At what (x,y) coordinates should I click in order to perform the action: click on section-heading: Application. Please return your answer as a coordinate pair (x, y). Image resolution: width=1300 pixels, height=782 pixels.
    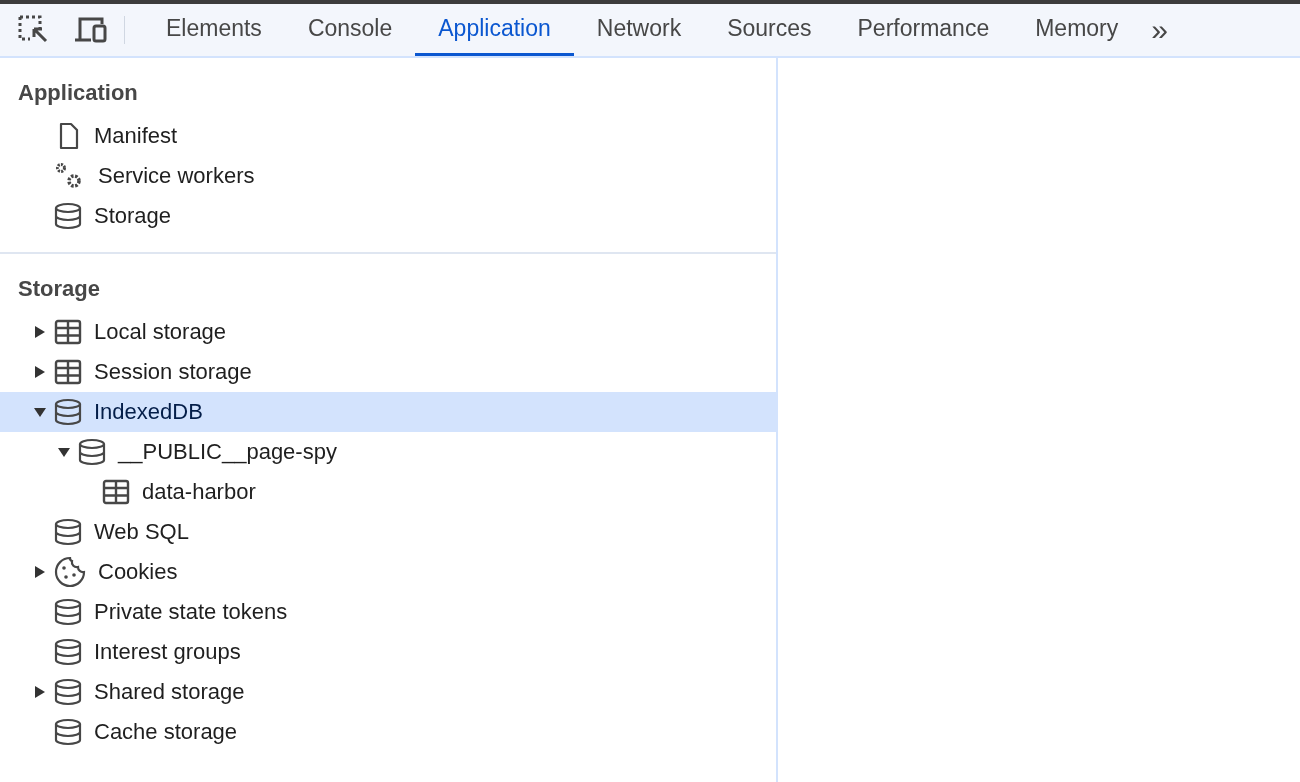
    Looking at the image, I should click on (78, 93).